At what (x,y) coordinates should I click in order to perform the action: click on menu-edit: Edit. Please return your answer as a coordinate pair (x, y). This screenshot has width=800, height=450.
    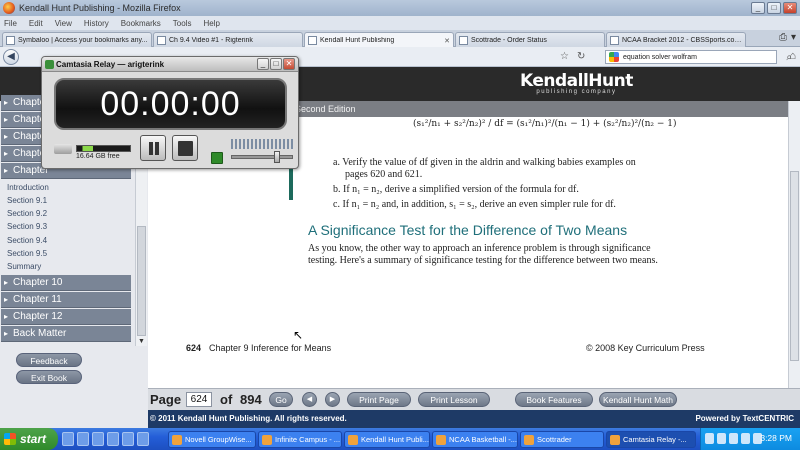
    Looking at the image, I should click on (36, 23).